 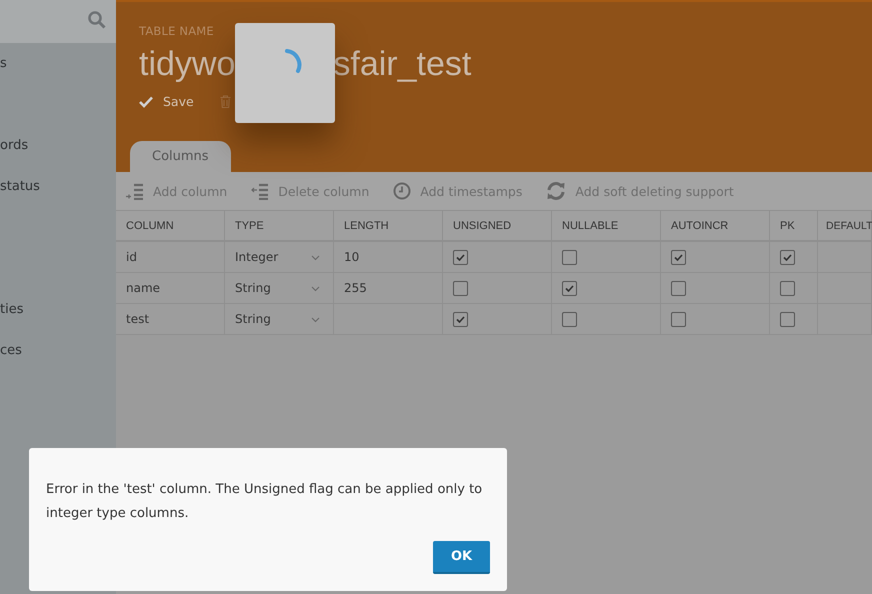 What do you see at coordinates (402, 64) in the screenshot?
I see `table-name-title: sfair_test` at bounding box center [402, 64].